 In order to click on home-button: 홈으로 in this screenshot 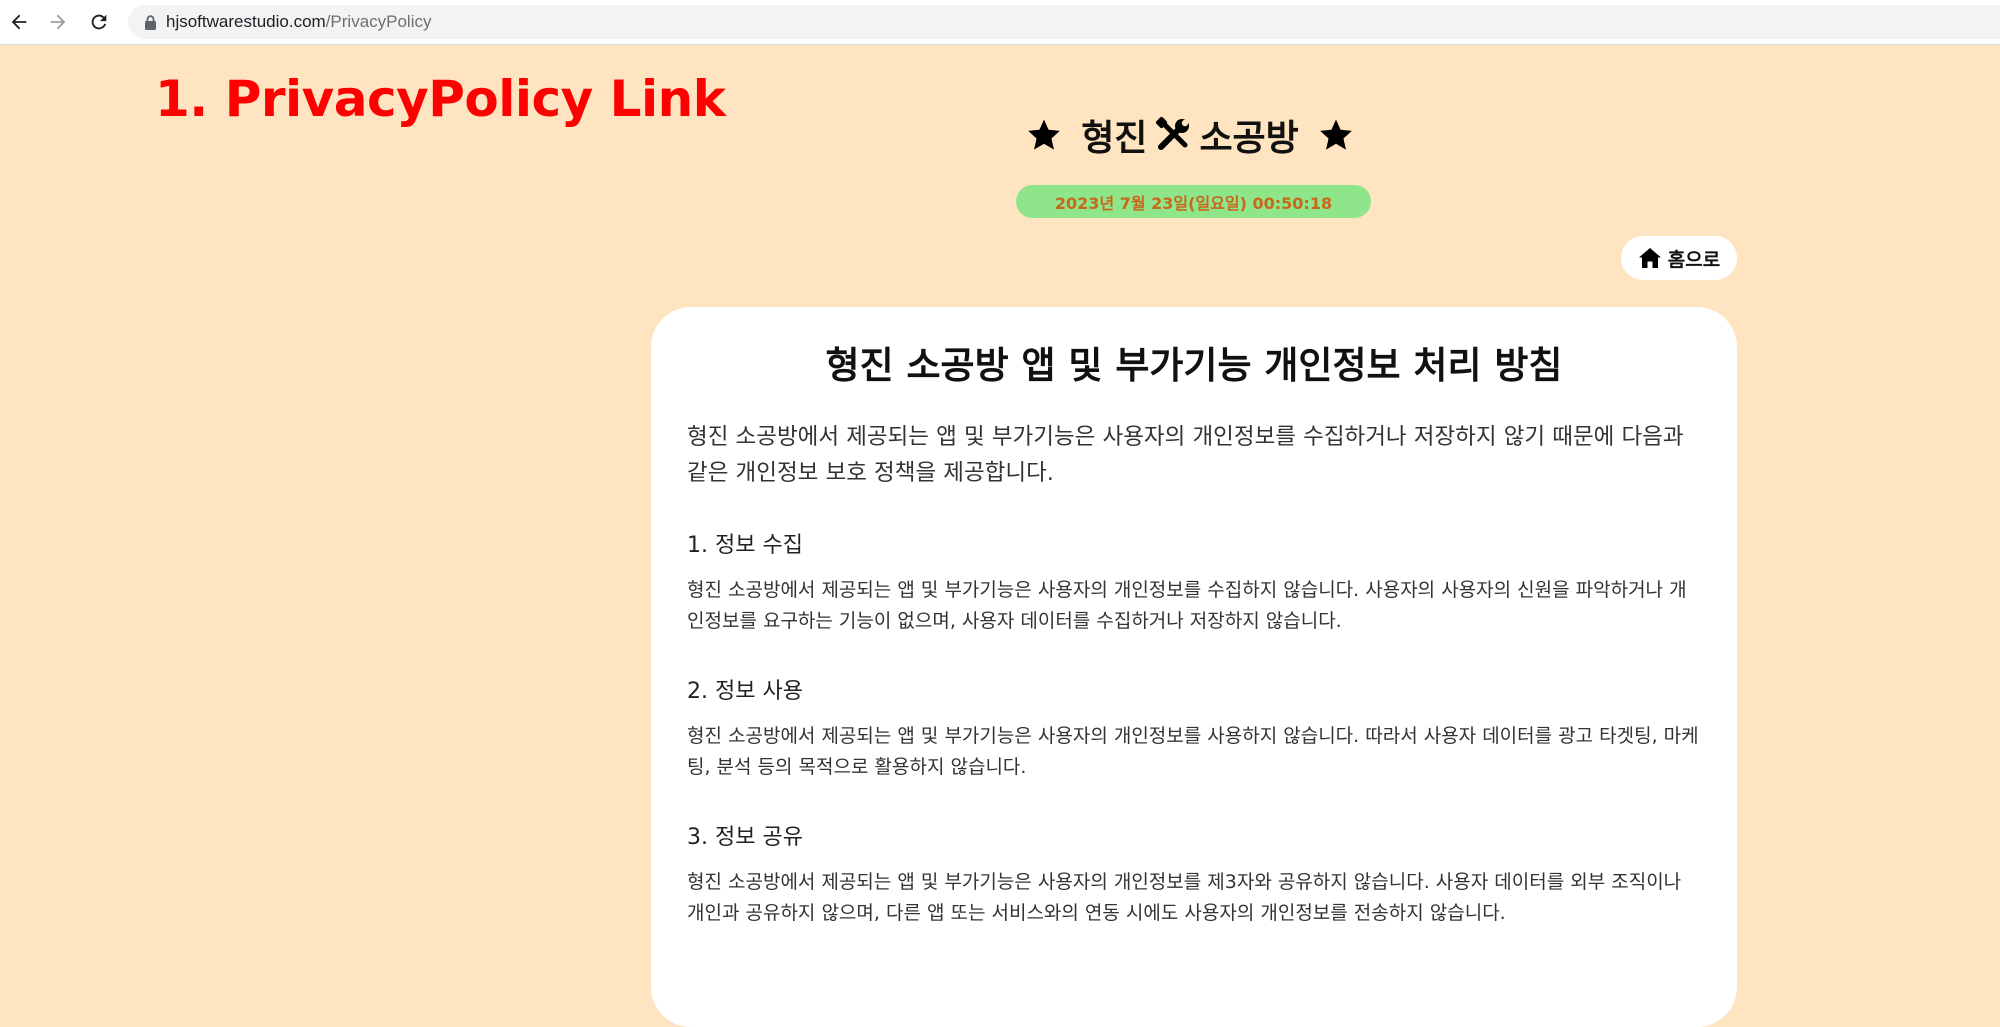, I will do `click(1679, 258)`.